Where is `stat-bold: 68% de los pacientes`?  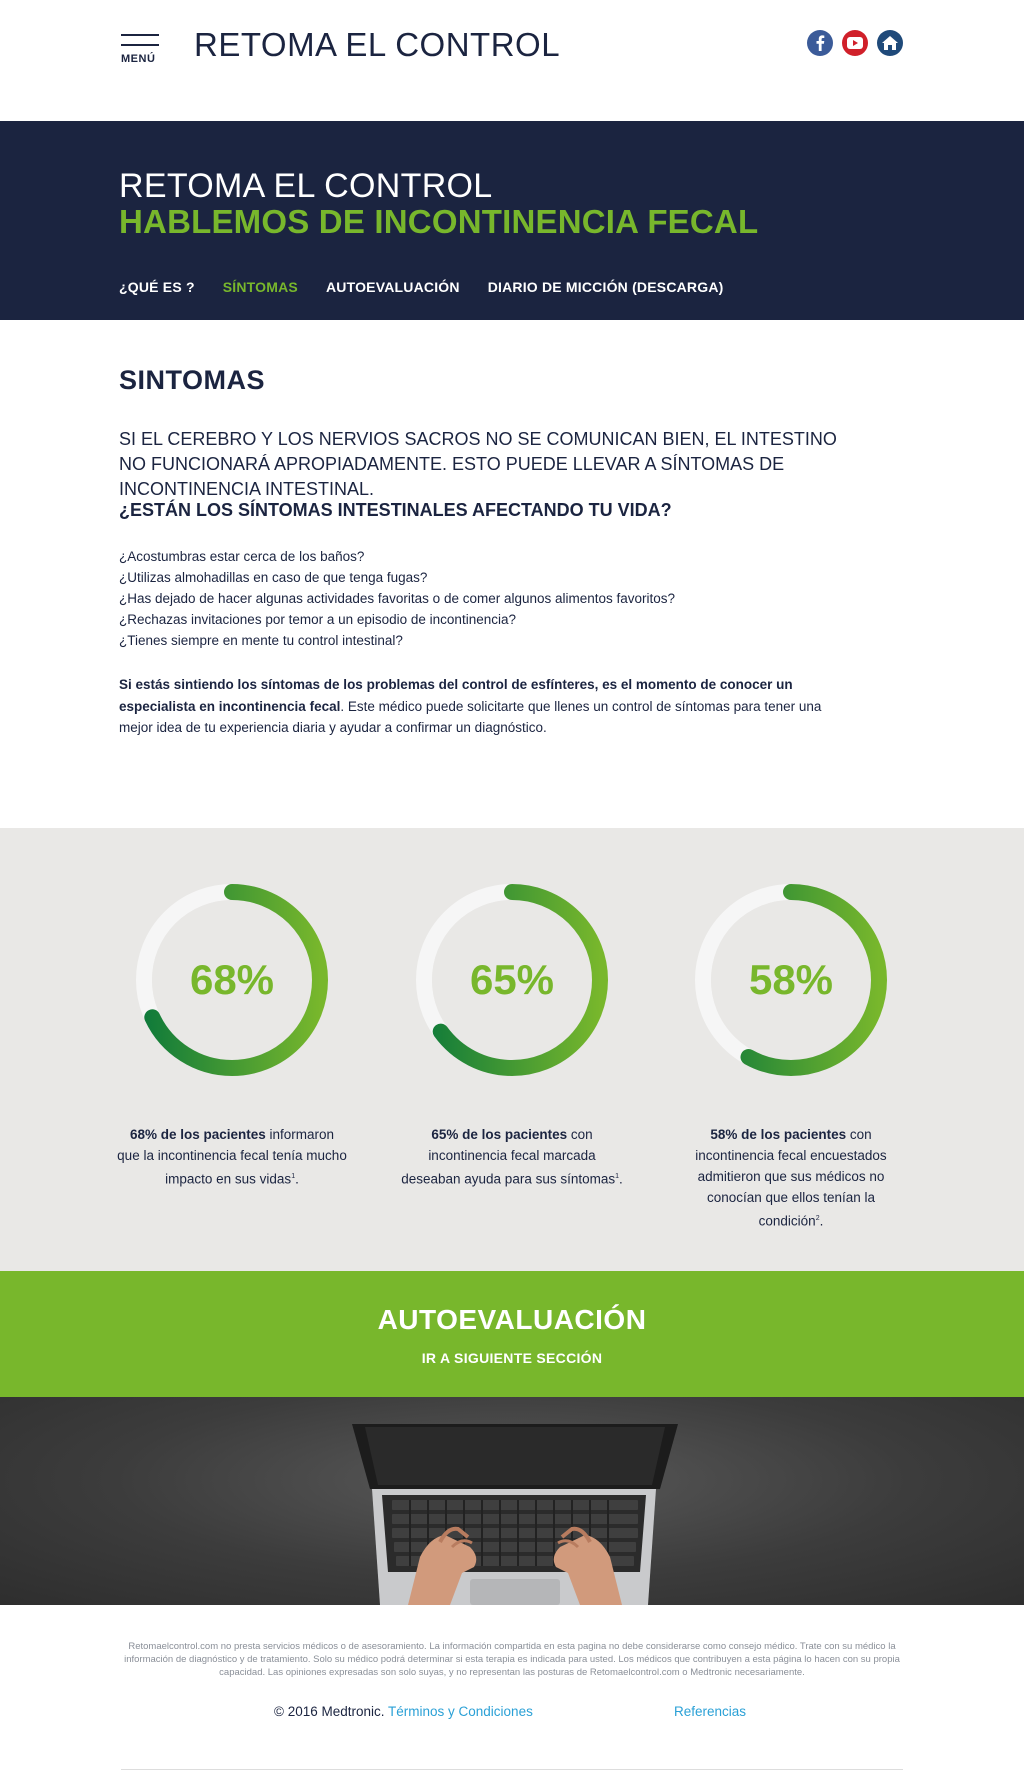 stat-bold: 68% de los pacientes is located at coordinates (197, 1134).